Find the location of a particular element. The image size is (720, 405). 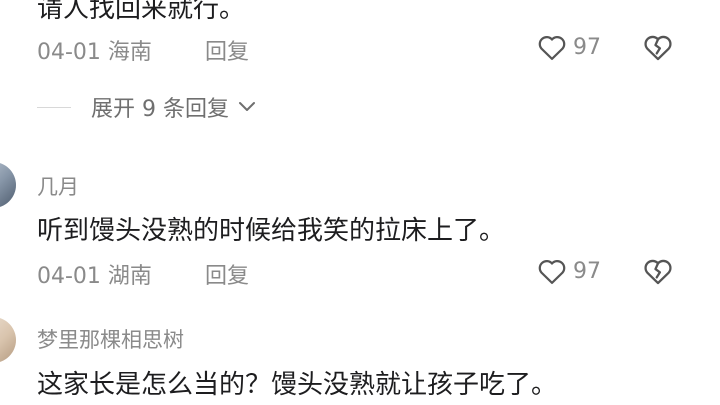

expand-replies-button: 展开 9 条回复 is located at coordinates (147, 107).